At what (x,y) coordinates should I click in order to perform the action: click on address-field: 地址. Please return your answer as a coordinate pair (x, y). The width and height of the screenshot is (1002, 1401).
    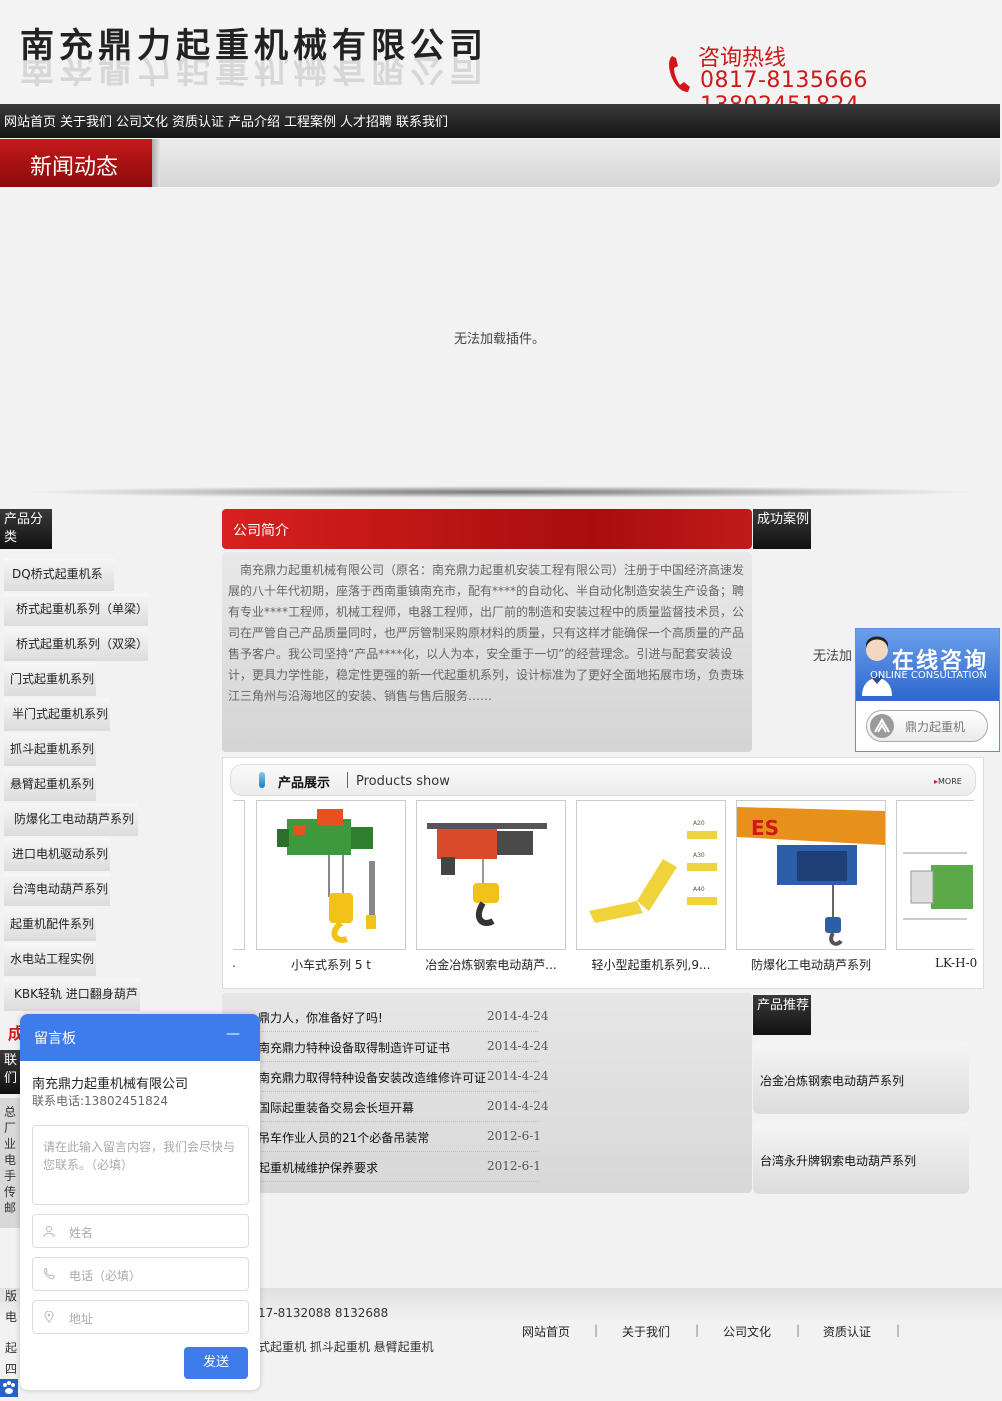
    Looking at the image, I should click on (140, 1317).